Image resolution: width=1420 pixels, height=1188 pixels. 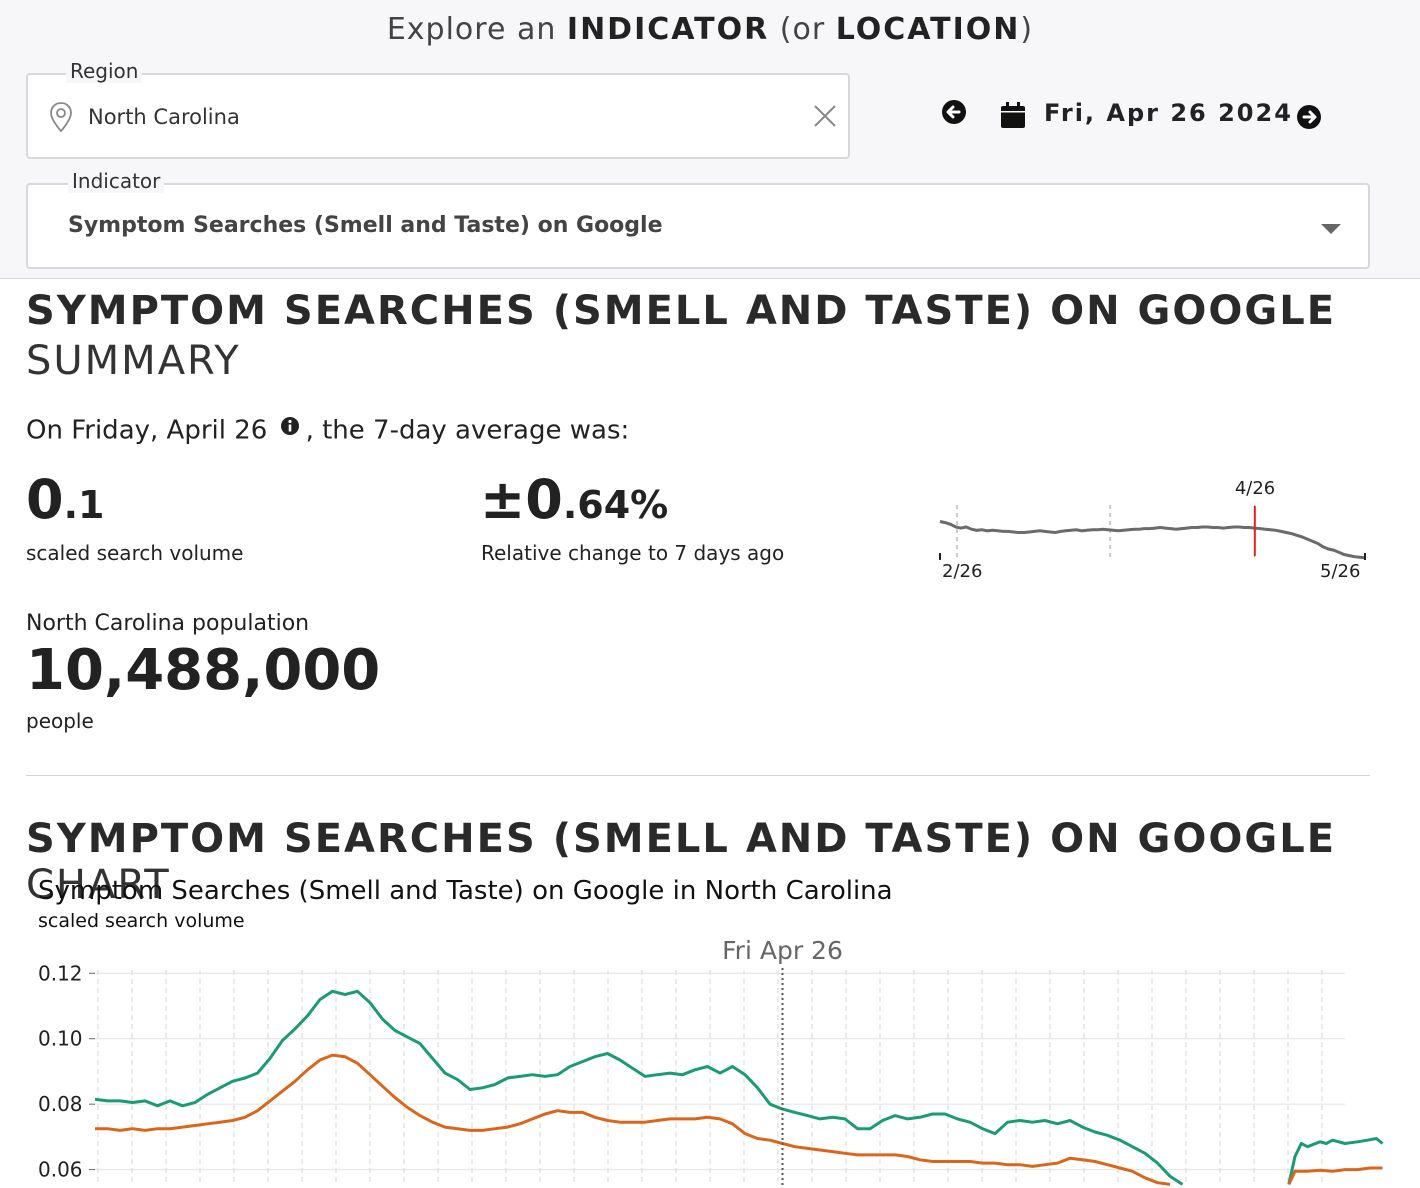 I want to click on location-word: LOCATION, so click(x=928, y=29).